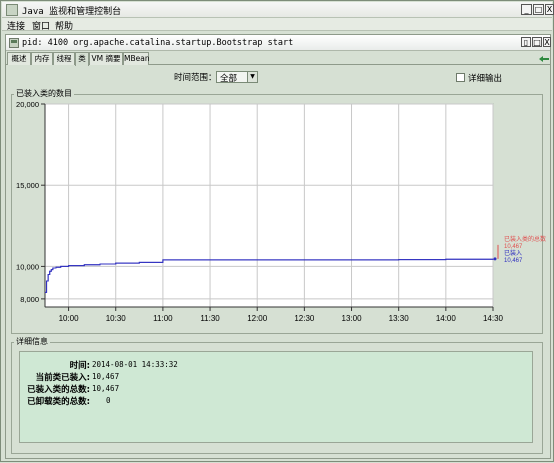 The height and width of the screenshot is (463, 554). Describe the element at coordinates (62, 378) in the screenshot. I see `detail-current-loaded-label: 当前类已装入:` at that location.